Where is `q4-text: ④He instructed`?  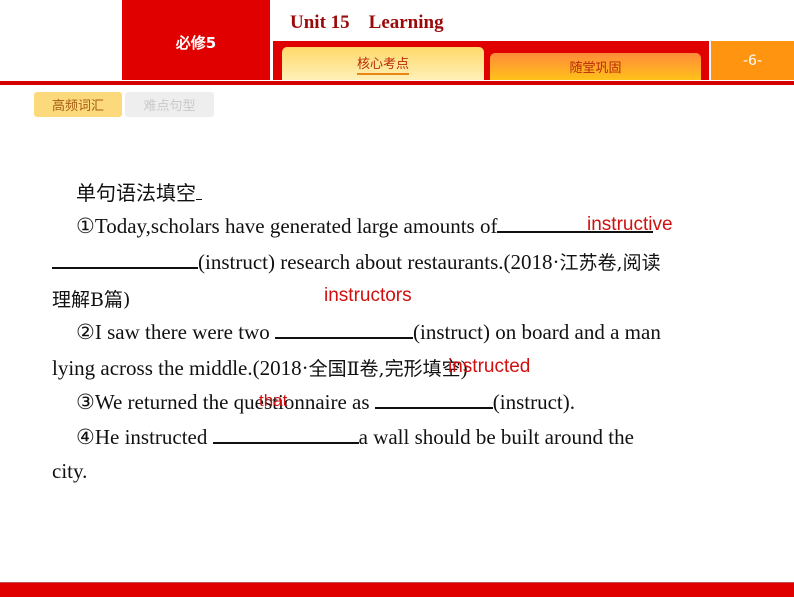 q4-text: ④He instructed is located at coordinates (144, 437).